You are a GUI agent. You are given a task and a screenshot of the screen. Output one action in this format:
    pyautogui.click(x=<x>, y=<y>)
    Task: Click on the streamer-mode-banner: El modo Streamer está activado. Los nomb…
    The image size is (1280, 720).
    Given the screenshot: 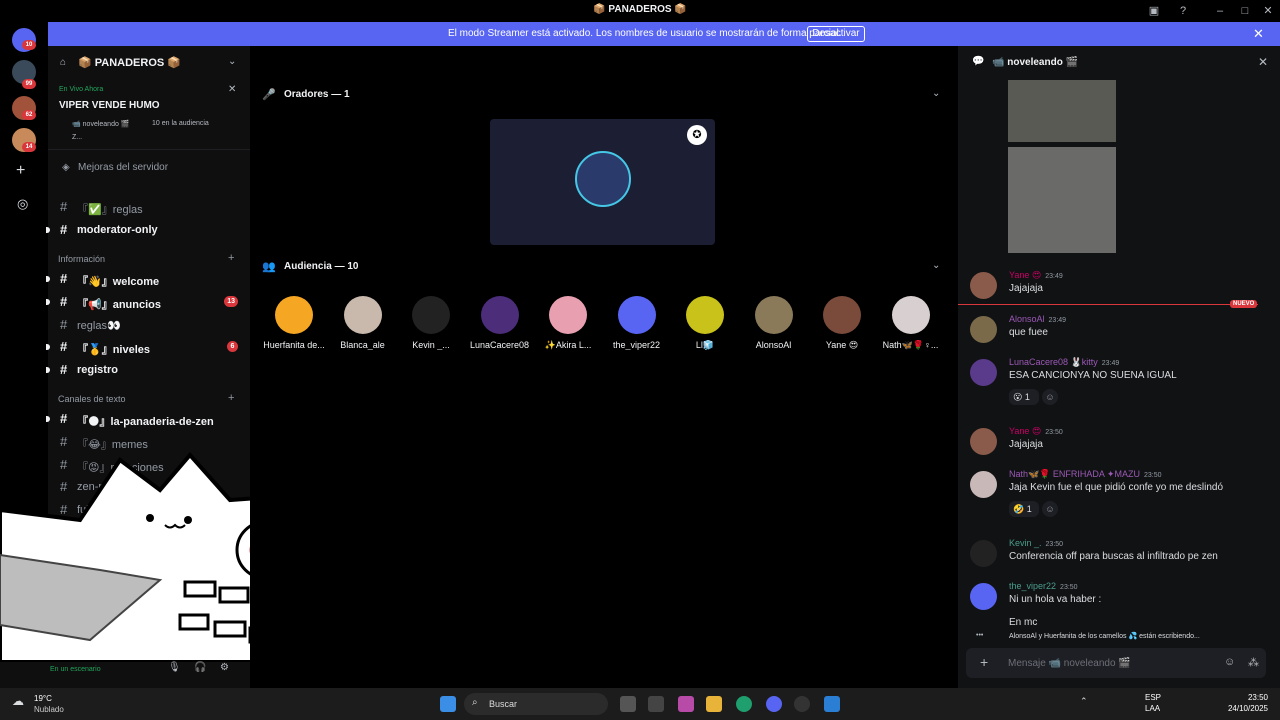 What is the action you would take?
    pyautogui.click(x=664, y=34)
    